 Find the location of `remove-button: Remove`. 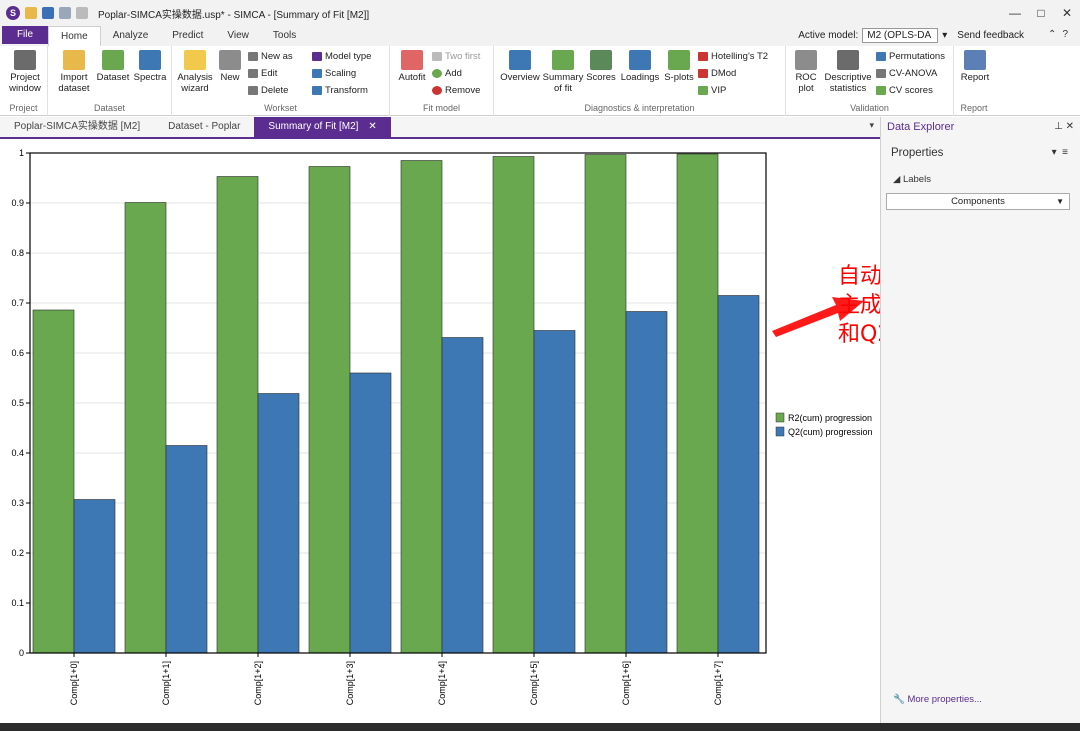

remove-button: Remove is located at coordinates (456, 90).